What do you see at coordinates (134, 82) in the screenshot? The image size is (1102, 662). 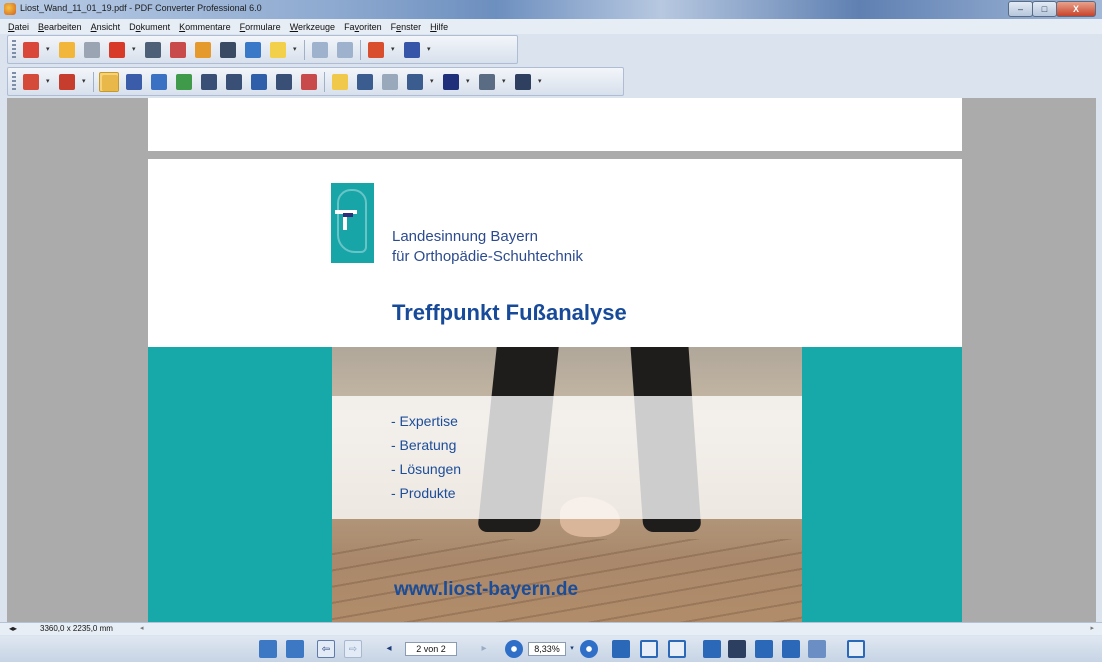 I see `text-select-button` at bounding box center [134, 82].